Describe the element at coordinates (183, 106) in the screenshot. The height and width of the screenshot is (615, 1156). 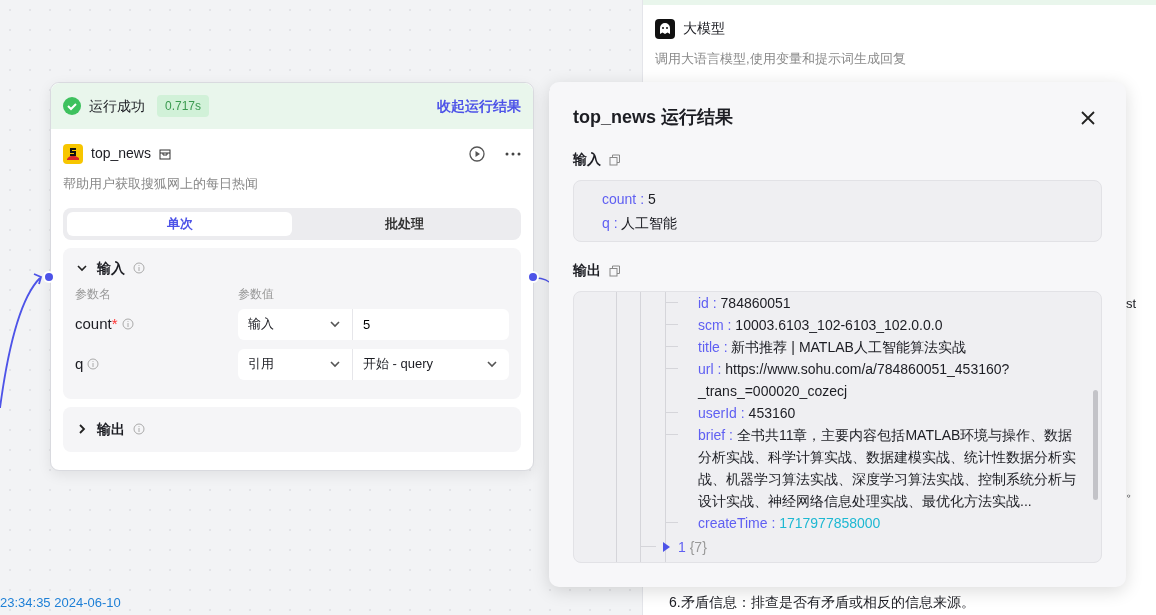
I see `duration-badge: 0.717s` at that location.